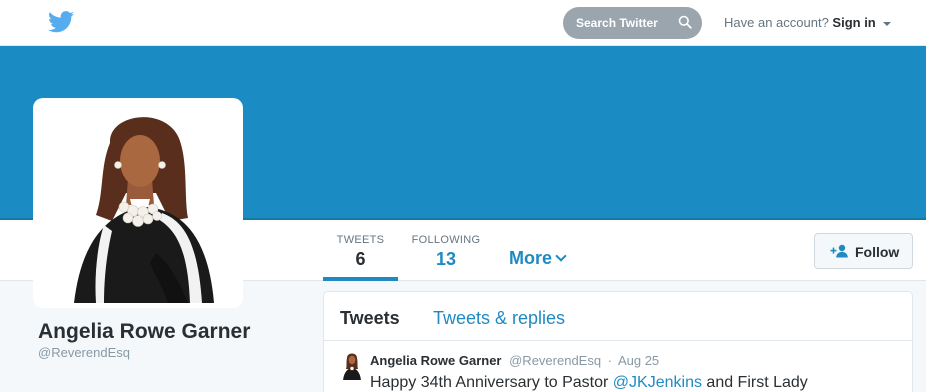  What do you see at coordinates (839, 251) in the screenshot?
I see `add-user-icon` at bounding box center [839, 251].